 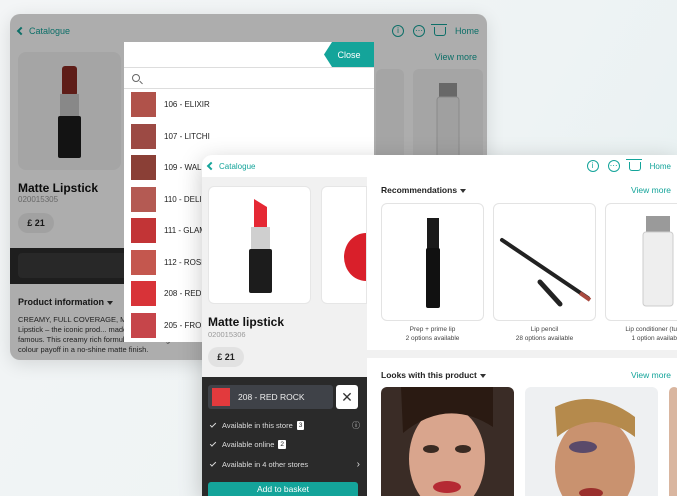 What do you see at coordinates (544, 338) in the screenshot?
I see `rec-options: 28 options available` at bounding box center [544, 338].